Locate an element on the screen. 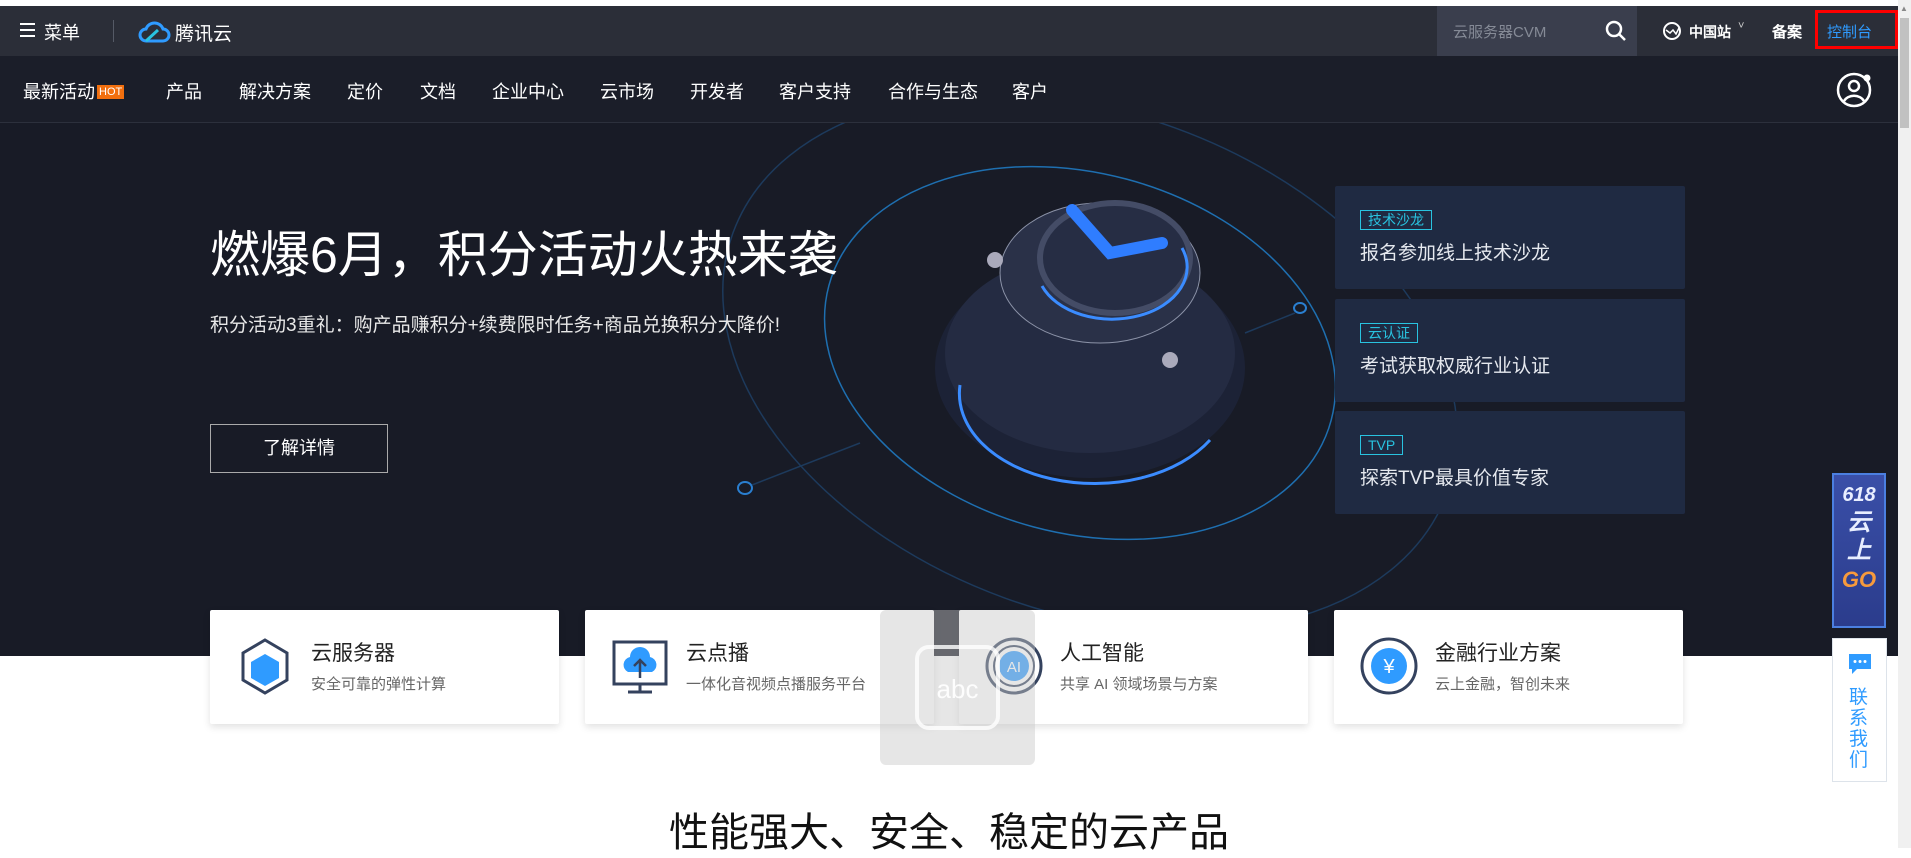  menu-icon is located at coordinates (27, 30).